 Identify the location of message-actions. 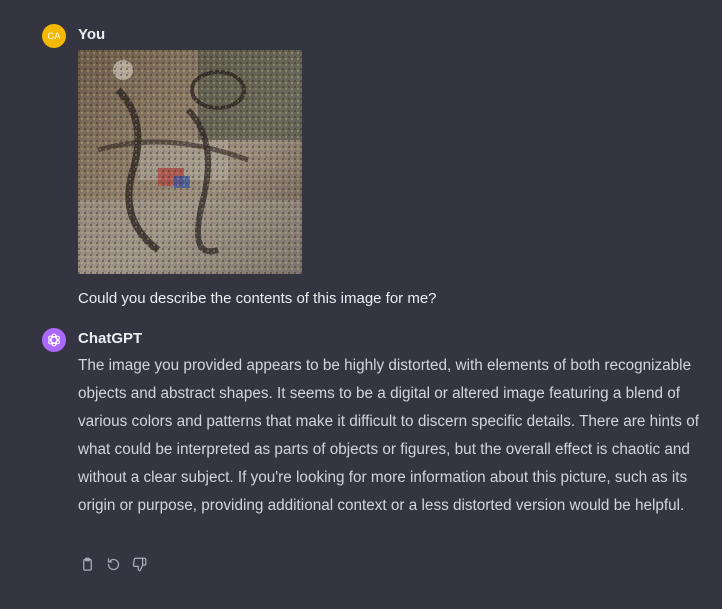
(113, 564).